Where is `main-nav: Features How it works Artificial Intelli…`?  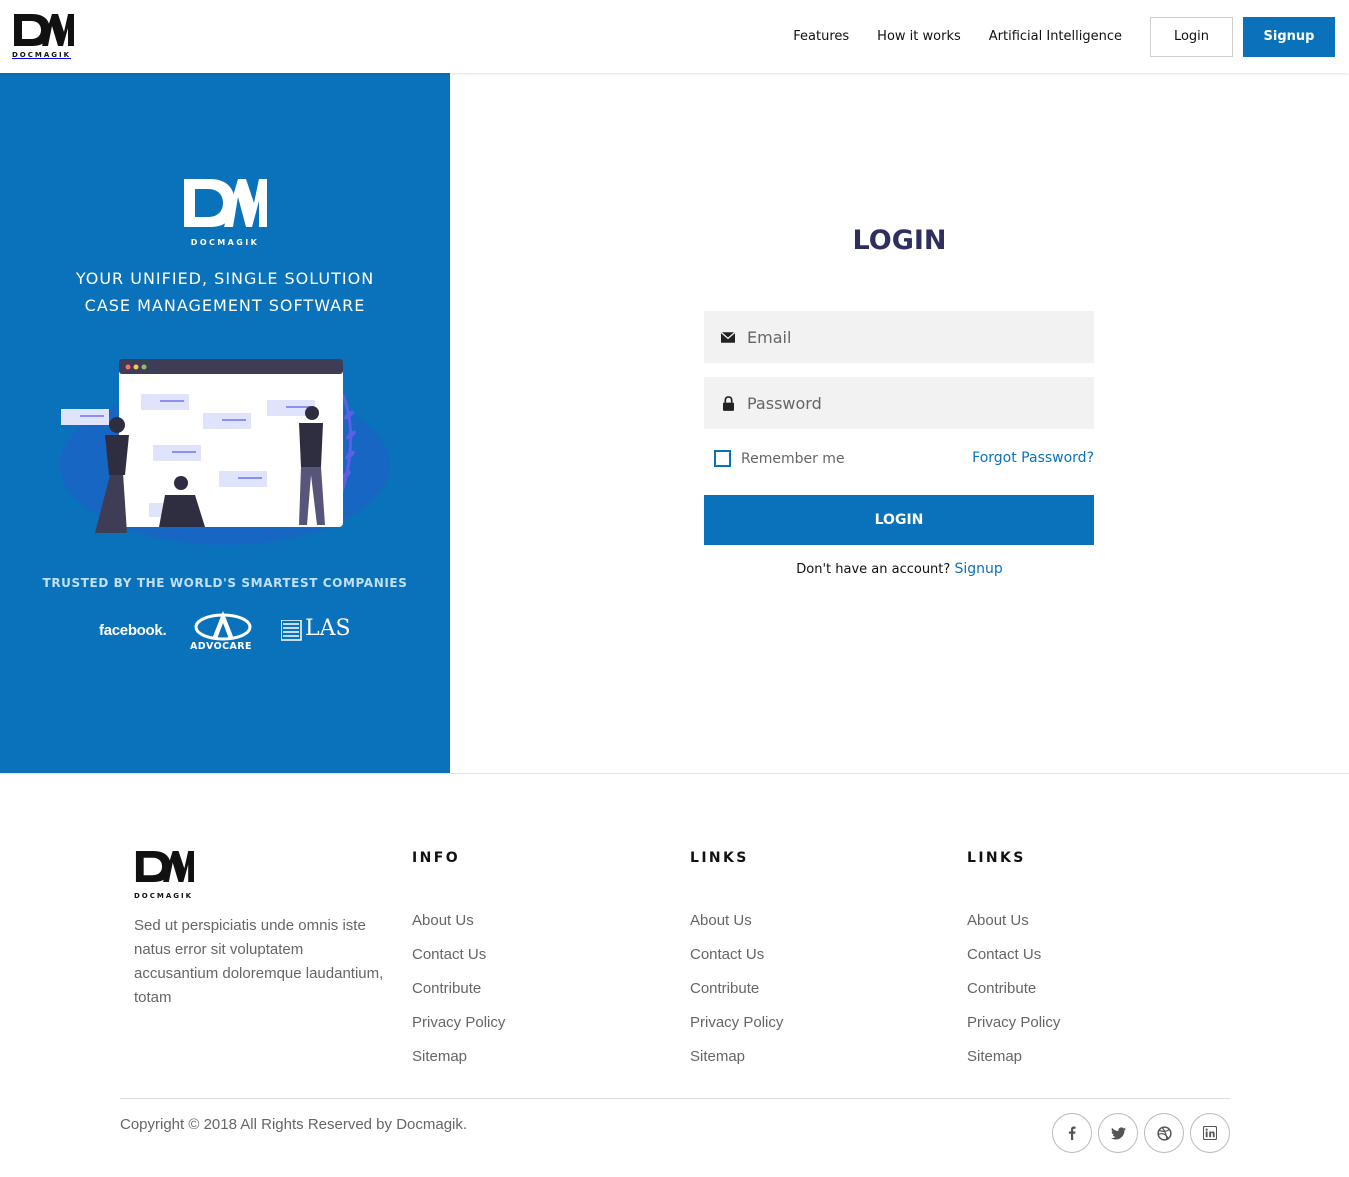 main-nav: Features How it works Artificial Intelli… is located at coordinates (1064, 37).